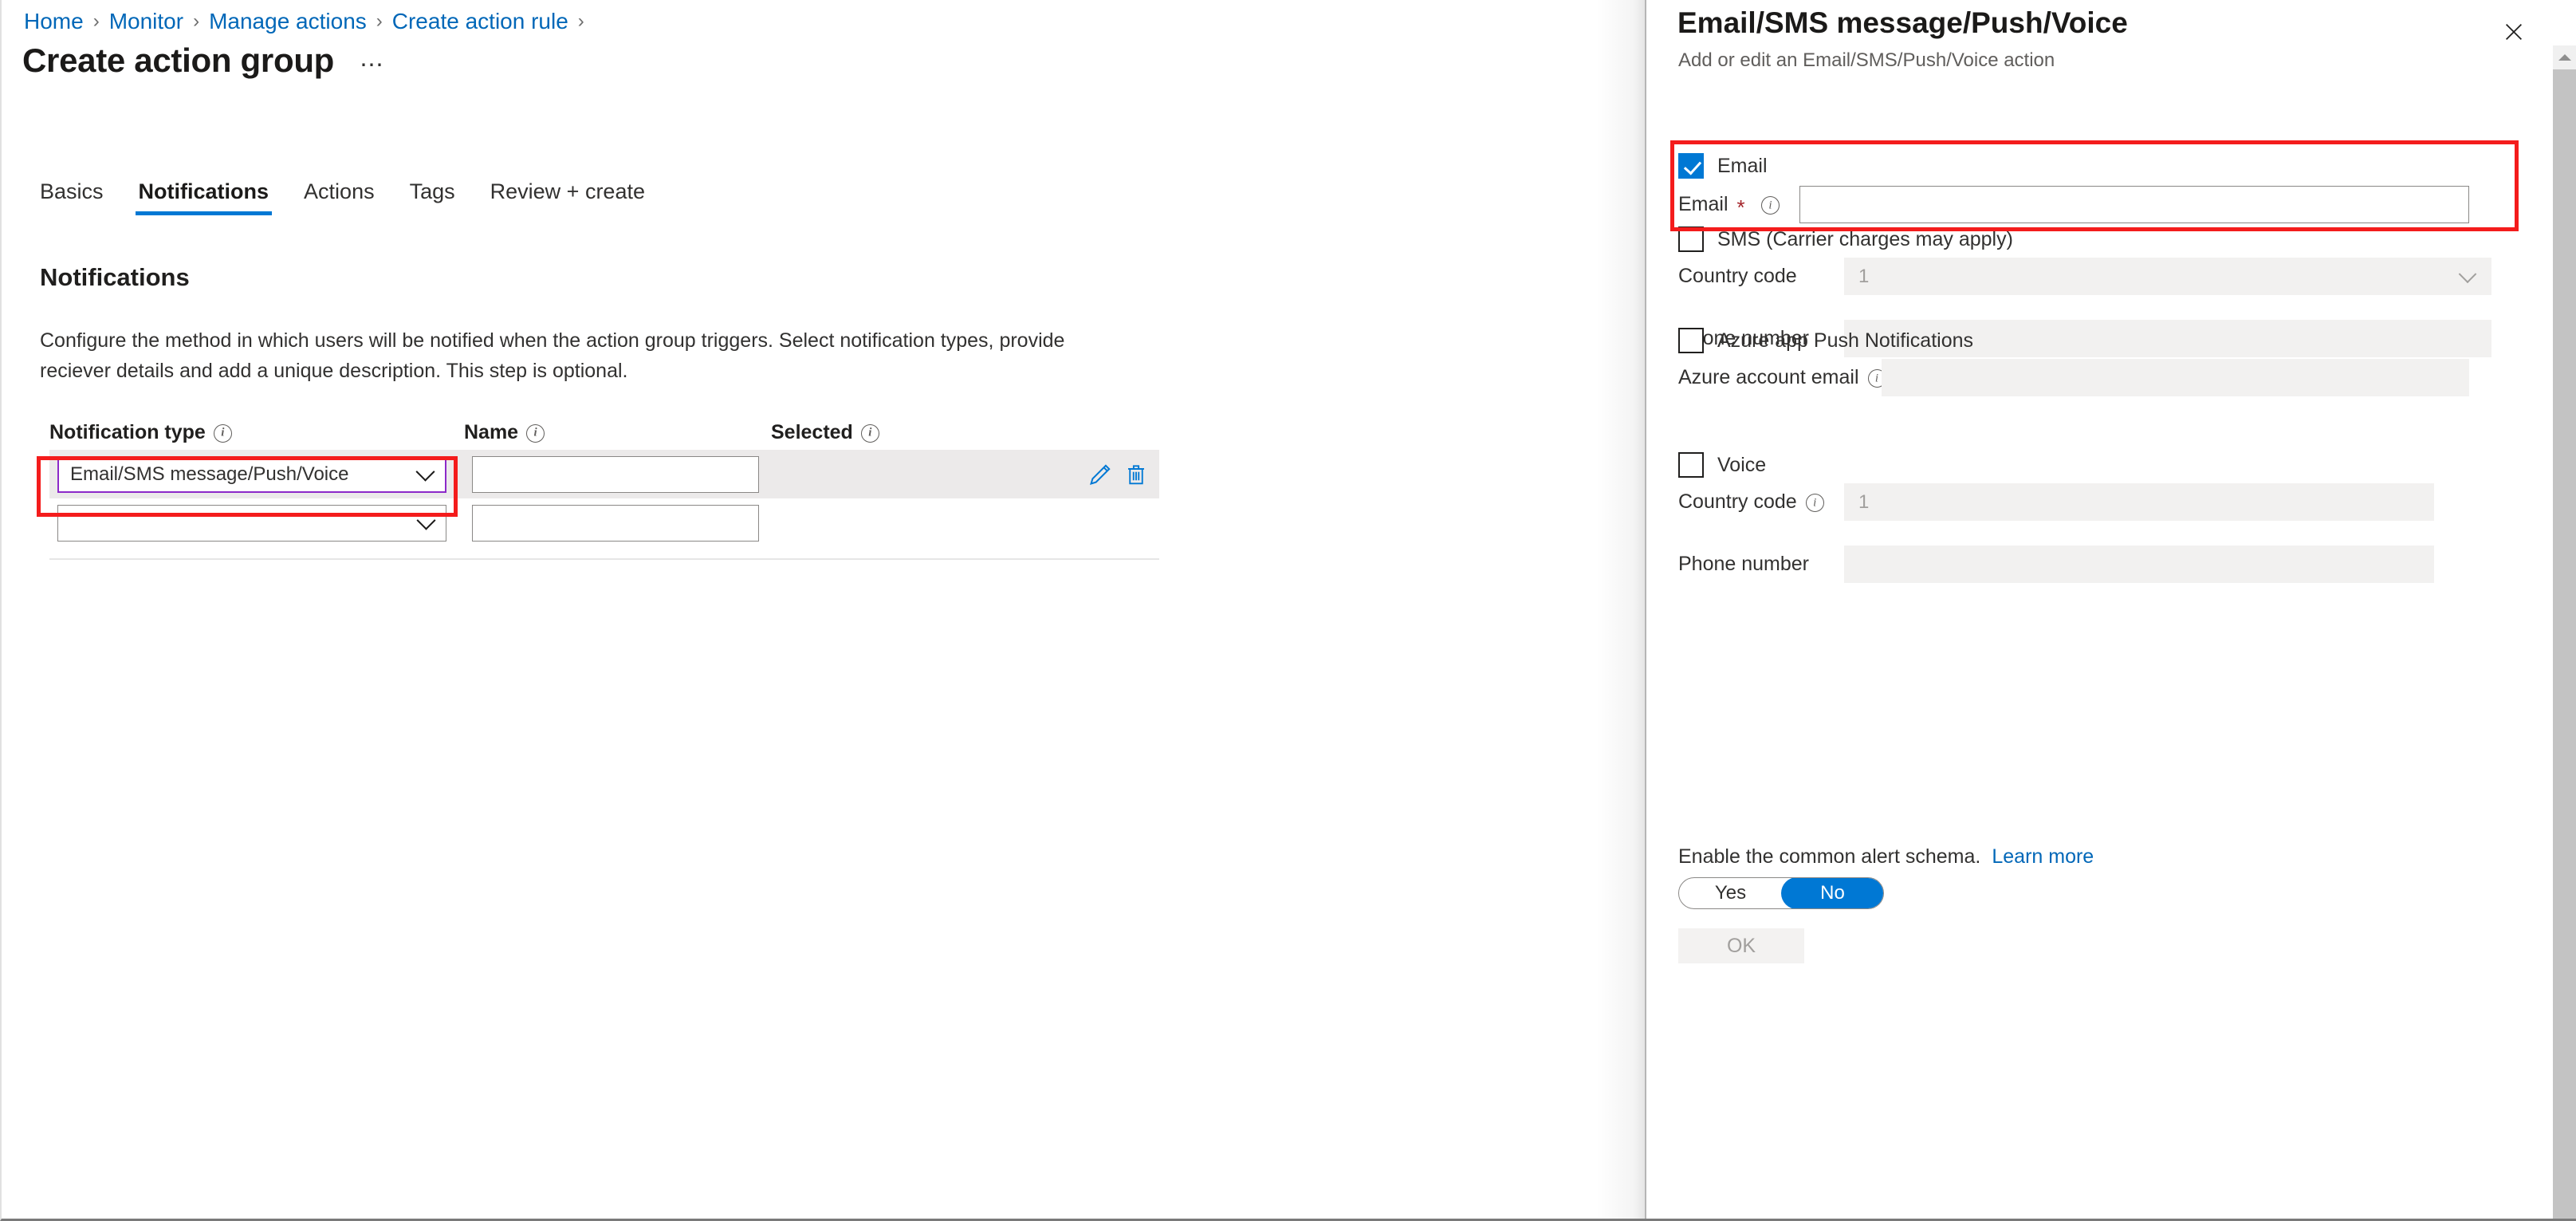  I want to click on toggle-option-no: No, so click(1832, 893).